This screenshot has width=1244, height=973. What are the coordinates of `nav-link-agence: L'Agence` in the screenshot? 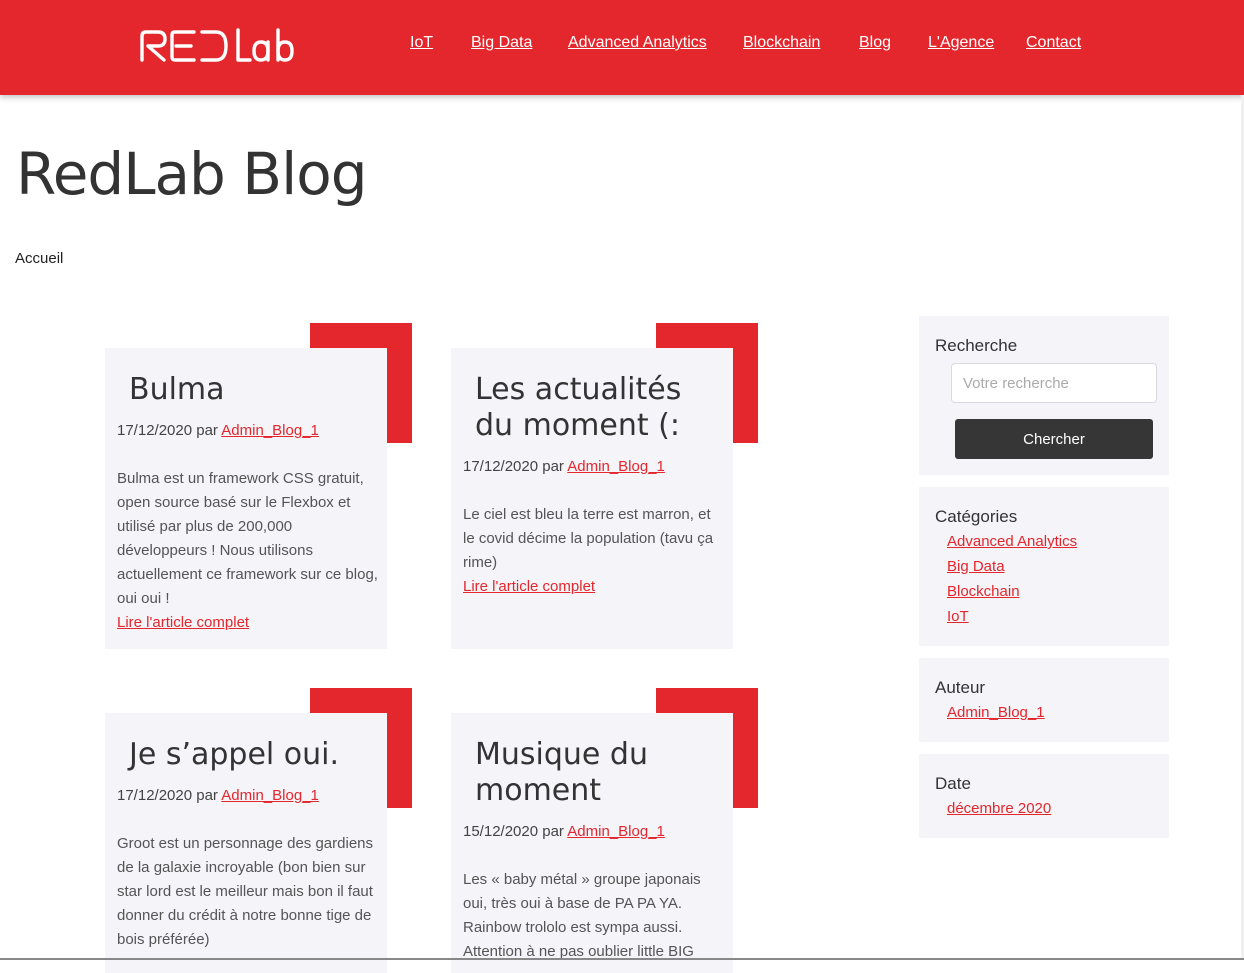 It's located at (961, 43).